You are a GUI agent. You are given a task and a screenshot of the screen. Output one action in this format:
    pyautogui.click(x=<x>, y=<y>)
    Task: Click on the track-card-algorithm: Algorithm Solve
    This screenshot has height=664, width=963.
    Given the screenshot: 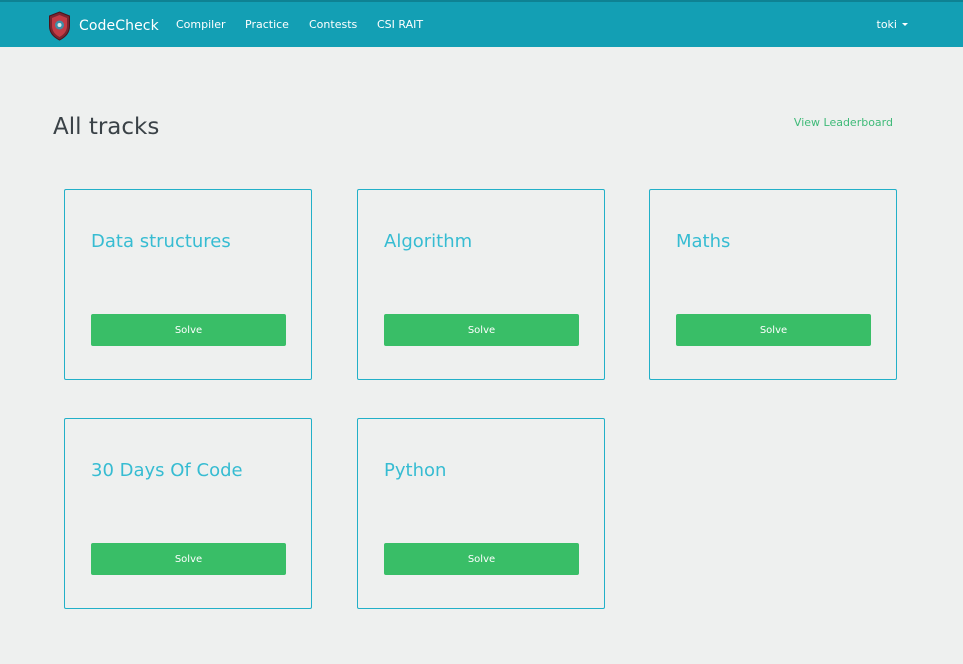 What is the action you would take?
    pyautogui.click(x=481, y=284)
    